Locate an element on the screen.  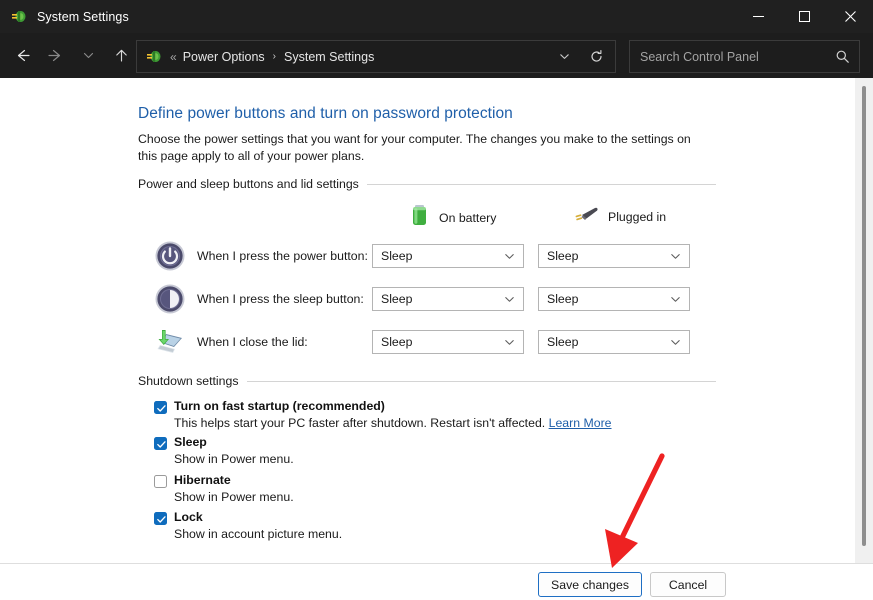
address-bar: « Power Options › System Settings is located at coordinates (376, 56).